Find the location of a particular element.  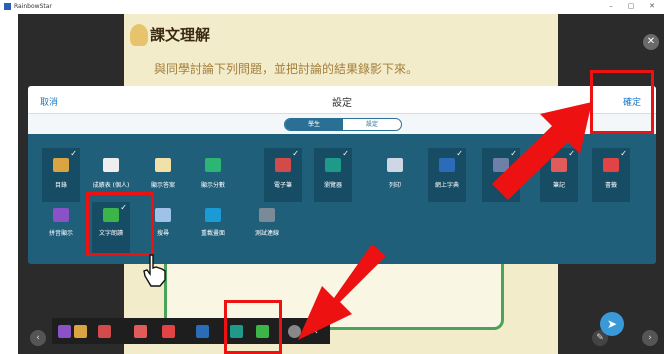

close-overlay-icon: ✕ is located at coordinates (651, 42).